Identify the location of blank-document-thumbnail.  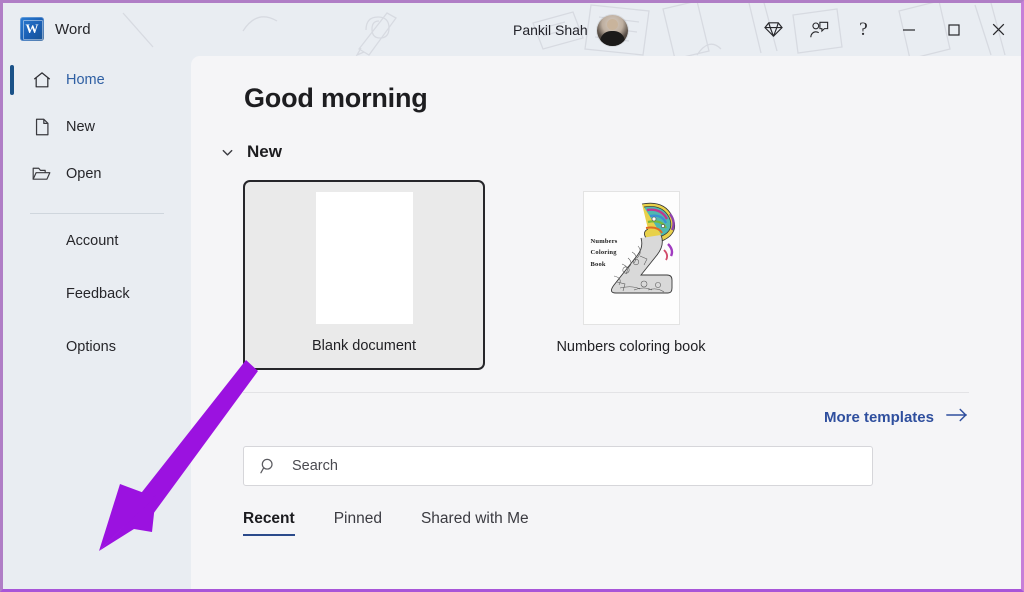
(364, 258).